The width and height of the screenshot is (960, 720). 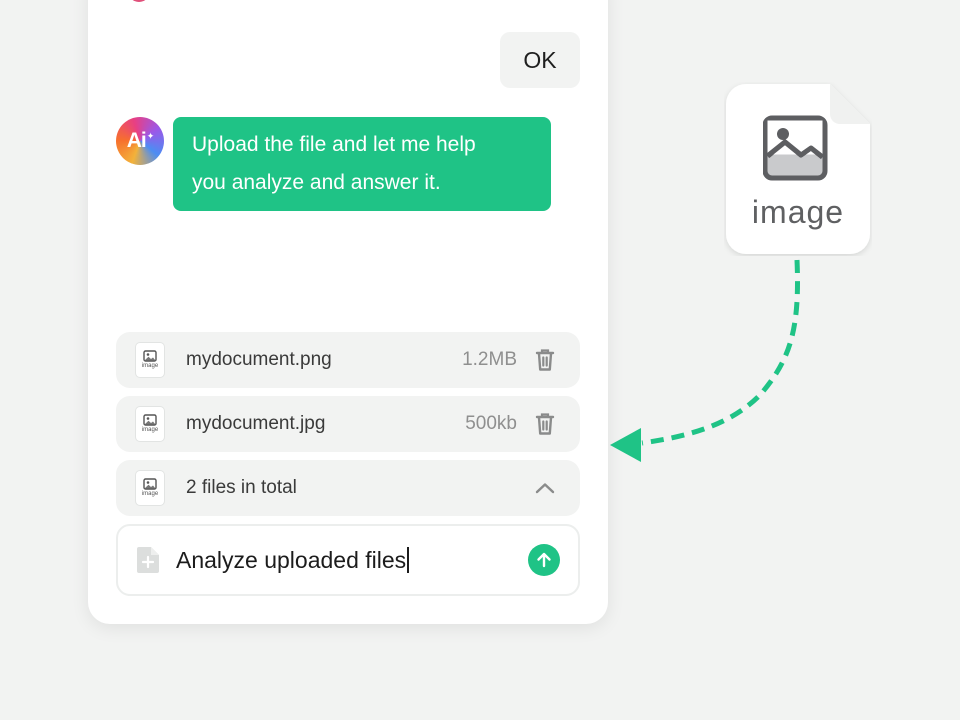 What do you see at coordinates (798, 212) in the screenshot?
I see `image-card-label: image` at bounding box center [798, 212].